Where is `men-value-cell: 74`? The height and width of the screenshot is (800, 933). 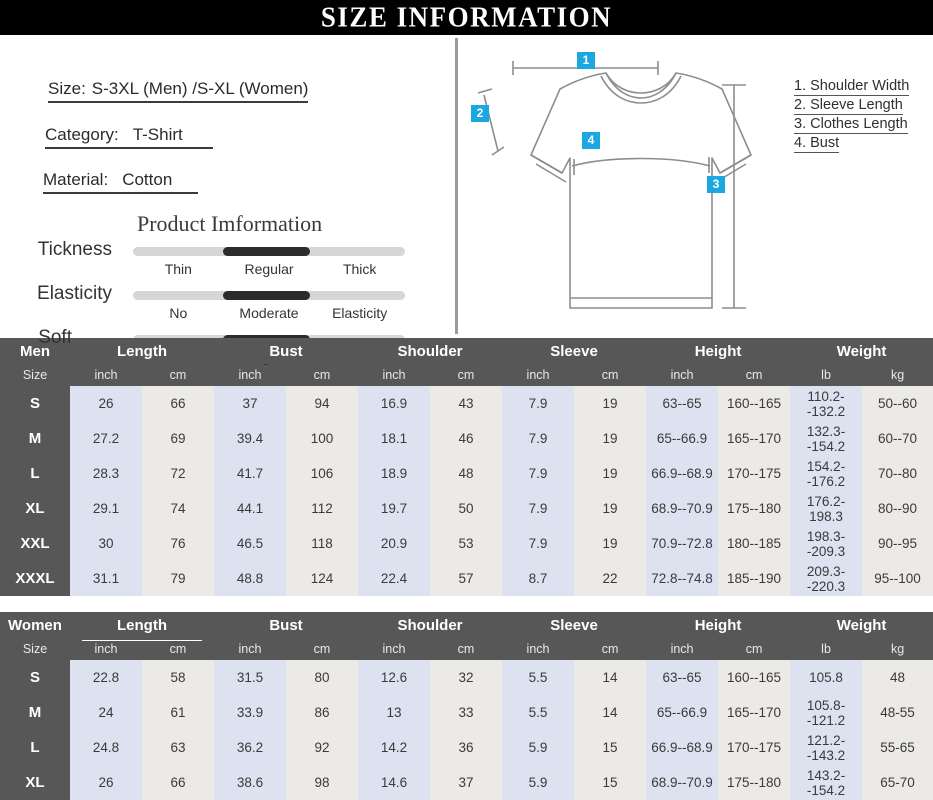 men-value-cell: 74 is located at coordinates (178, 508).